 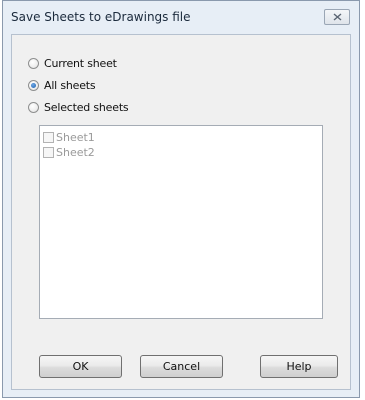 What do you see at coordinates (75, 137) in the screenshot?
I see `sheet1-label: Sheet1` at bounding box center [75, 137].